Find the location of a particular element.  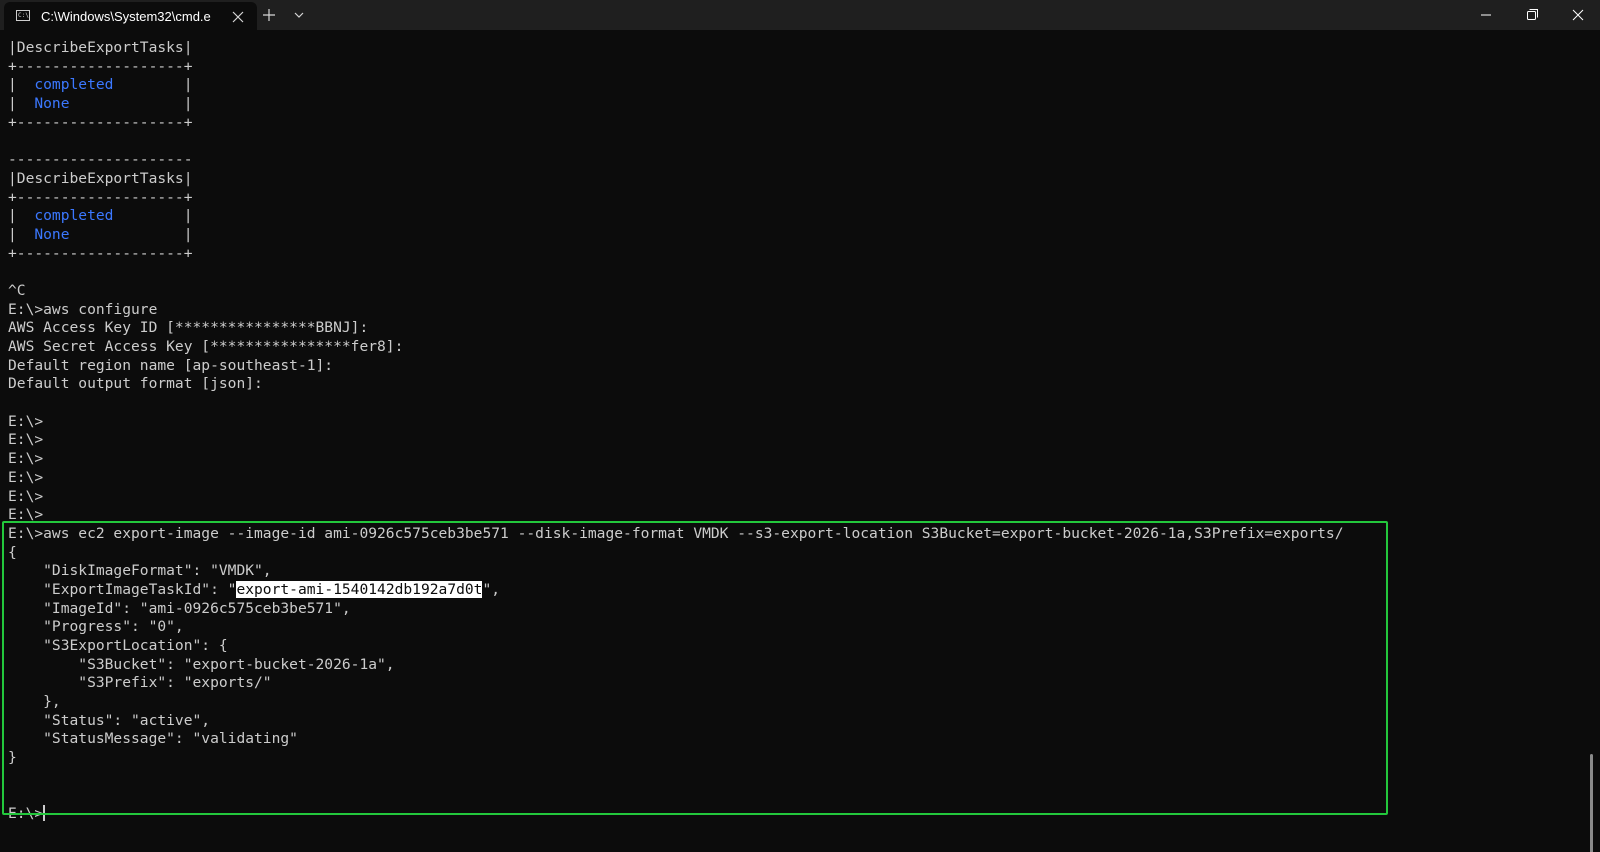

line-text: Default region name [ap-southeast-1]: is located at coordinates (171, 365).